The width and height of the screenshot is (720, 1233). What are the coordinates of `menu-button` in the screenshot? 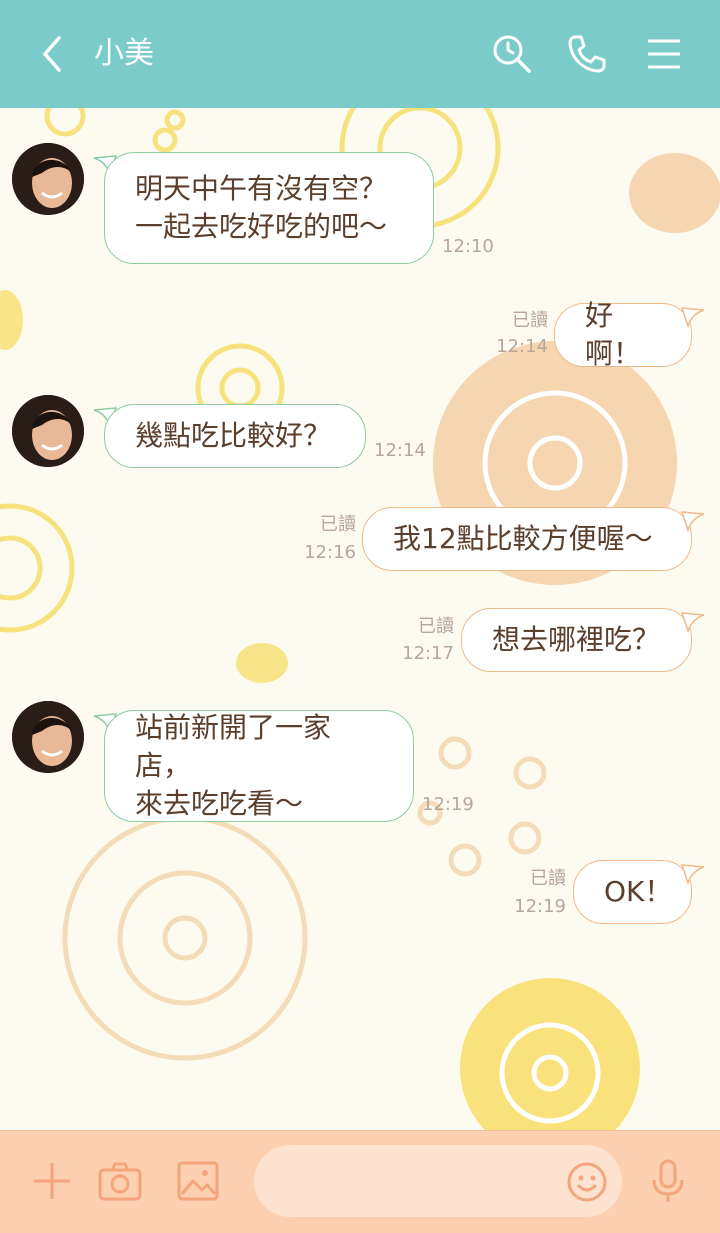 It's located at (664, 54).